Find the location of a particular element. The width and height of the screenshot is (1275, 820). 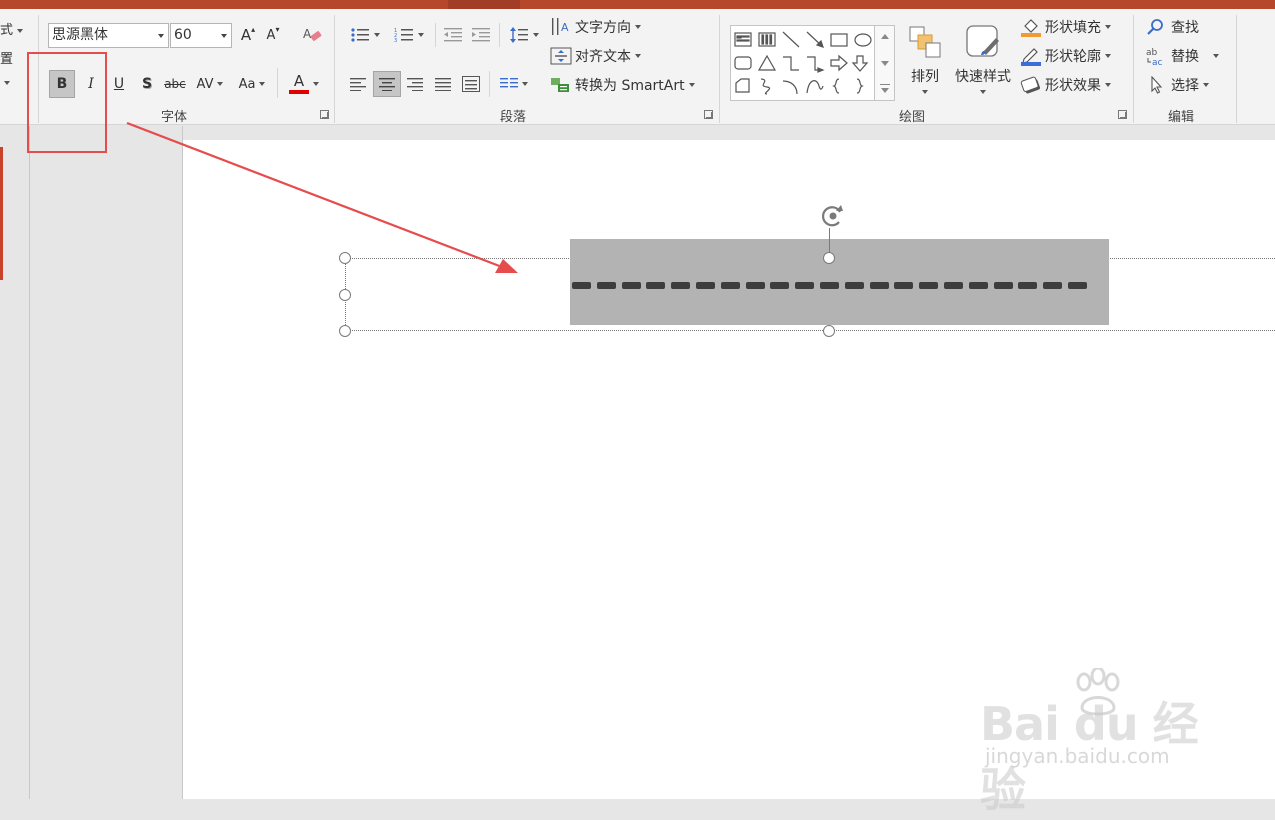

clear-formatting-button: A is located at coordinates (312, 35).